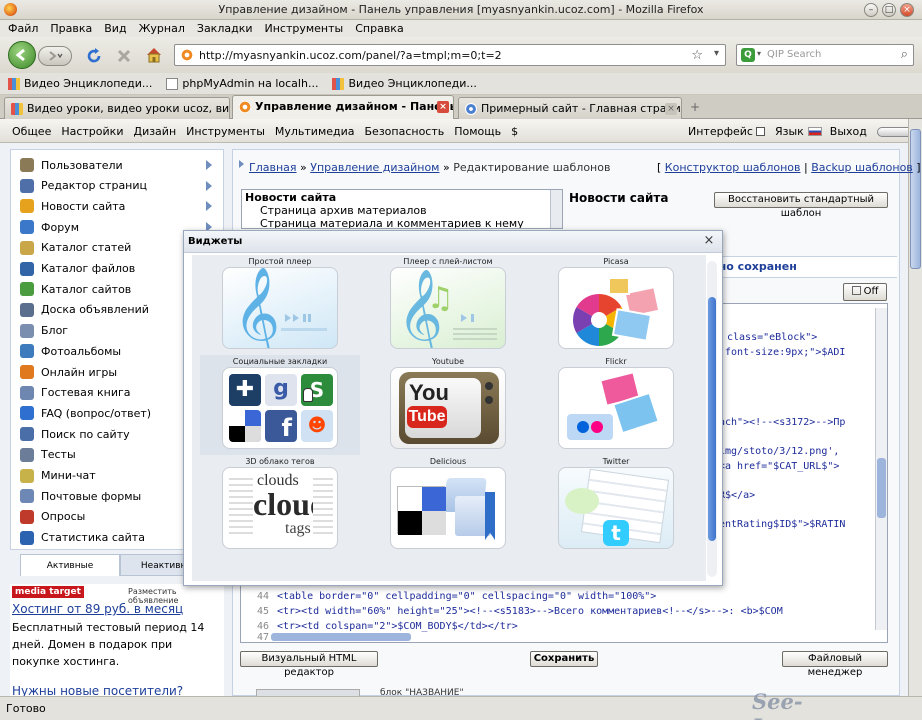 The width and height of the screenshot is (922, 720). What do you see at coordinates (338, 83) in the screenshot?
I see `bookmark-favicon-icon` at bounding box center [338, 83].